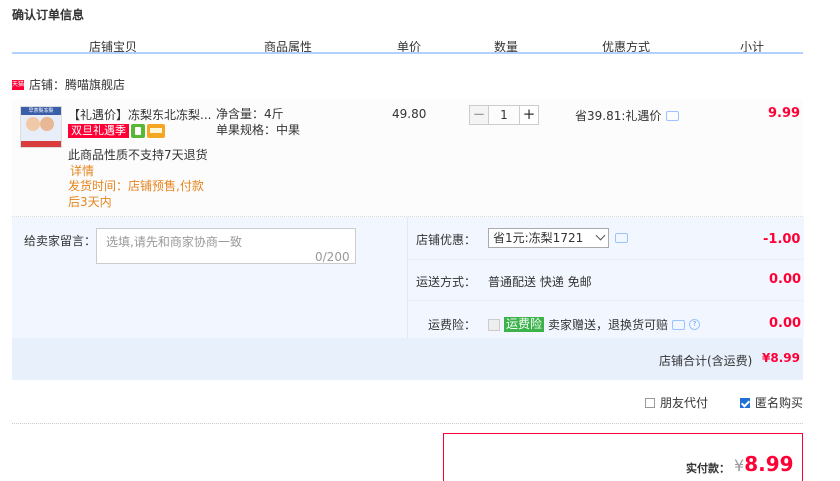  I want to click on shop-discount-amount: -1.00, so click(782, 239).